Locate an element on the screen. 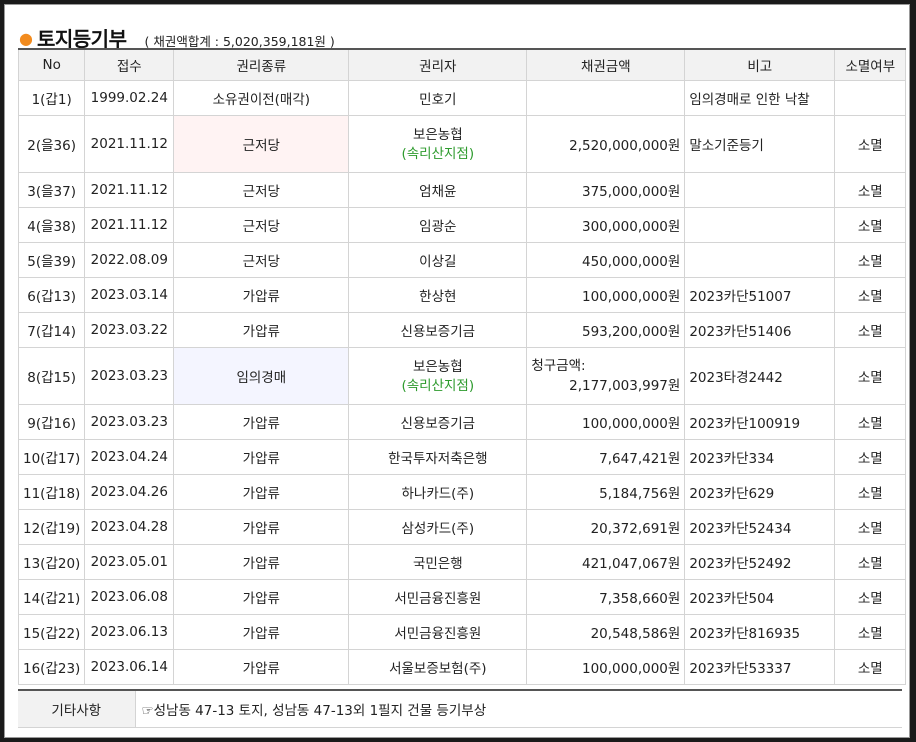 The image size is (916, 742). etc-text: ☞성남동 47-13 토지, 성남동 47-13외 1필지 건물 등기부상 is located at coordinates (518, 708).